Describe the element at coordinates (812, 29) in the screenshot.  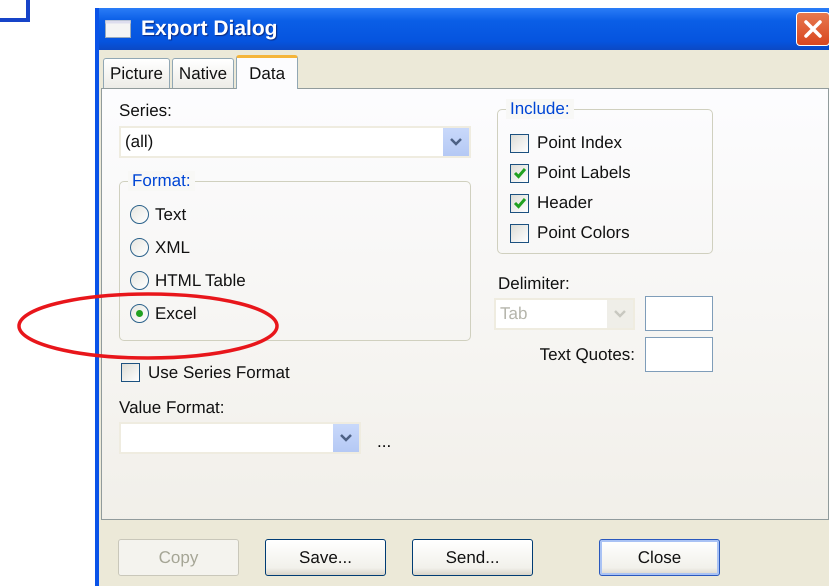
I see `close-icon` at that location.